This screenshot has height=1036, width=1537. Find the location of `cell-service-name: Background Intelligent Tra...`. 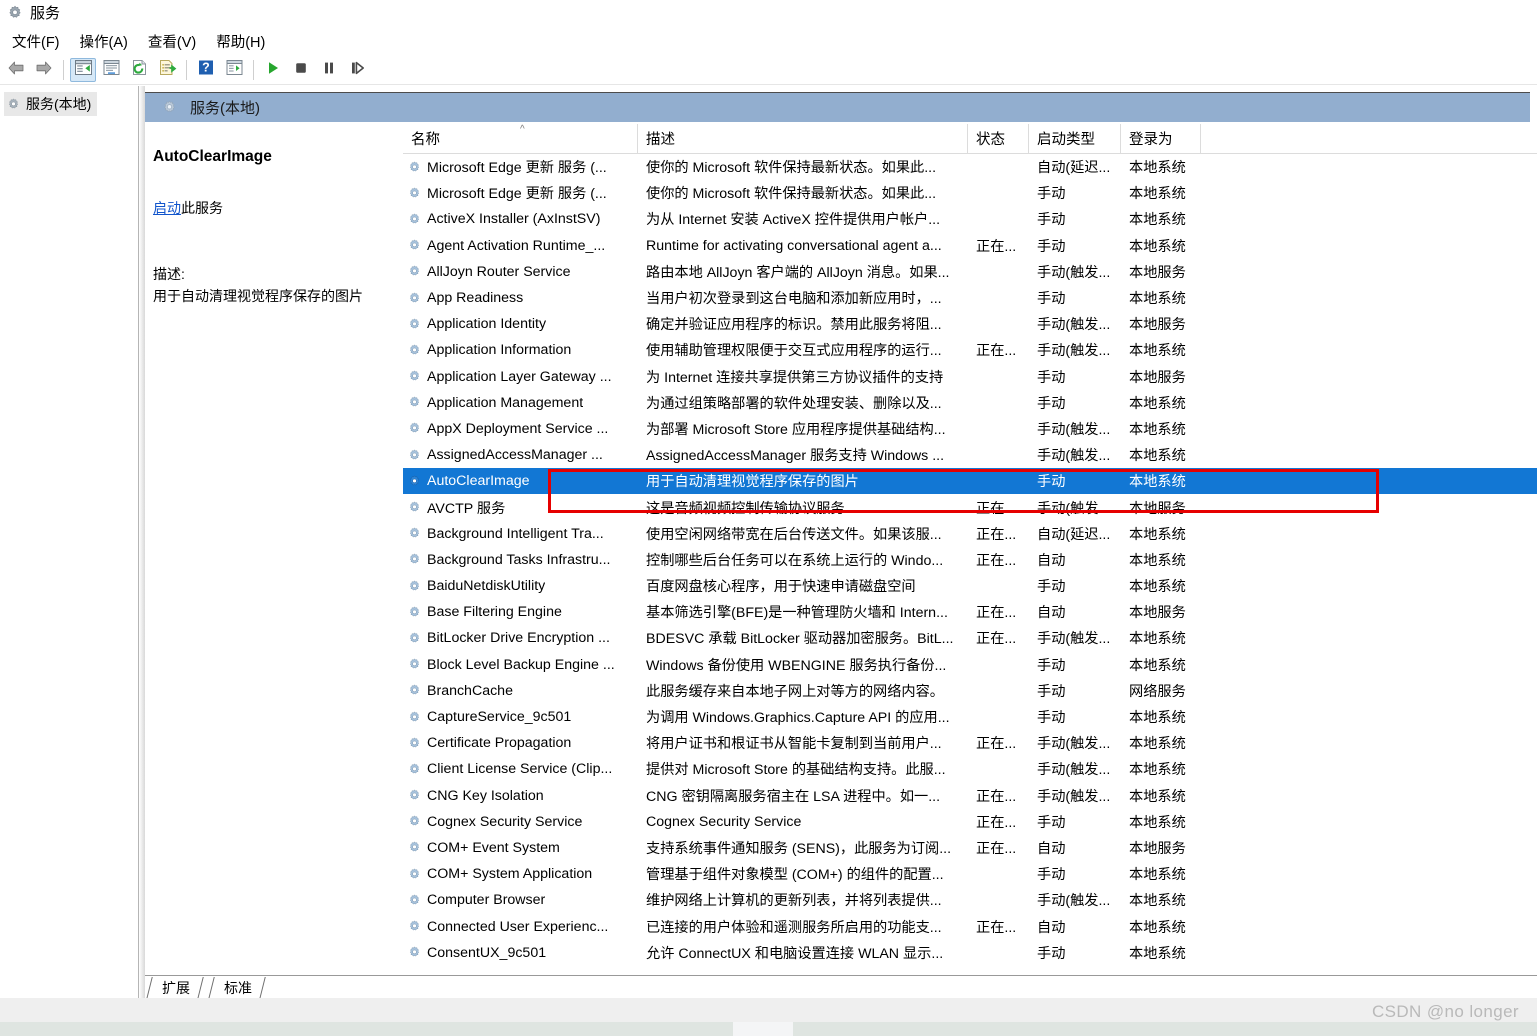

cell-service-name: Background Intelligent Tra... is located at coordinates (520, 534).